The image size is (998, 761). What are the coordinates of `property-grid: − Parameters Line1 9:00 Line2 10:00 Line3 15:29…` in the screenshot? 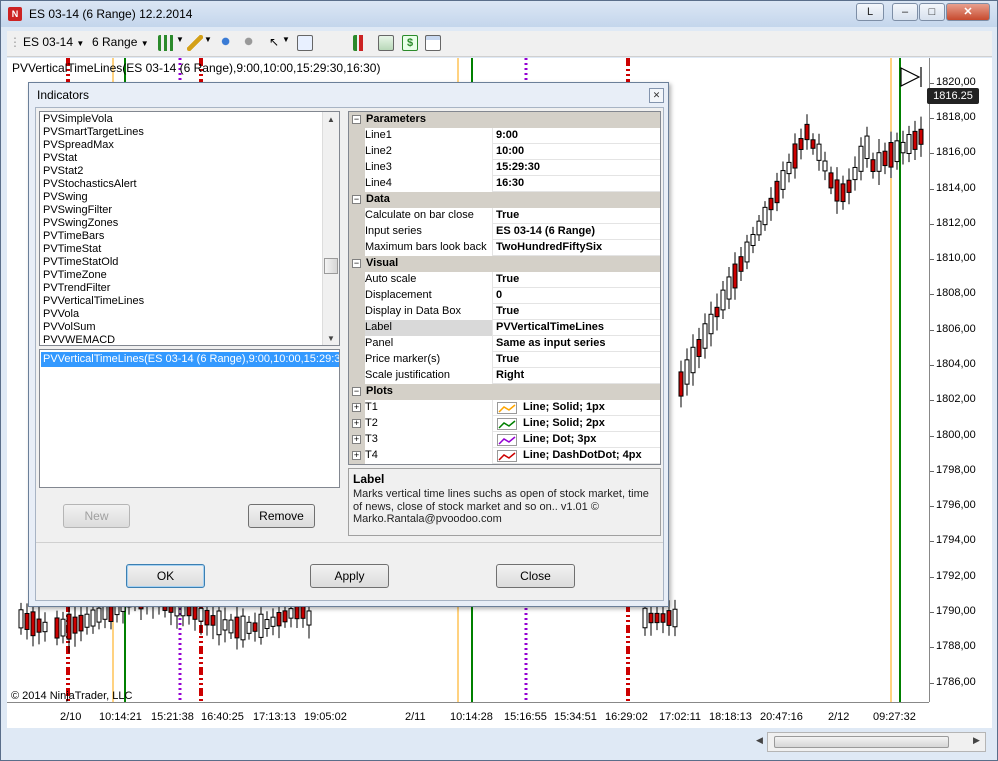 It's located at (504, 288).